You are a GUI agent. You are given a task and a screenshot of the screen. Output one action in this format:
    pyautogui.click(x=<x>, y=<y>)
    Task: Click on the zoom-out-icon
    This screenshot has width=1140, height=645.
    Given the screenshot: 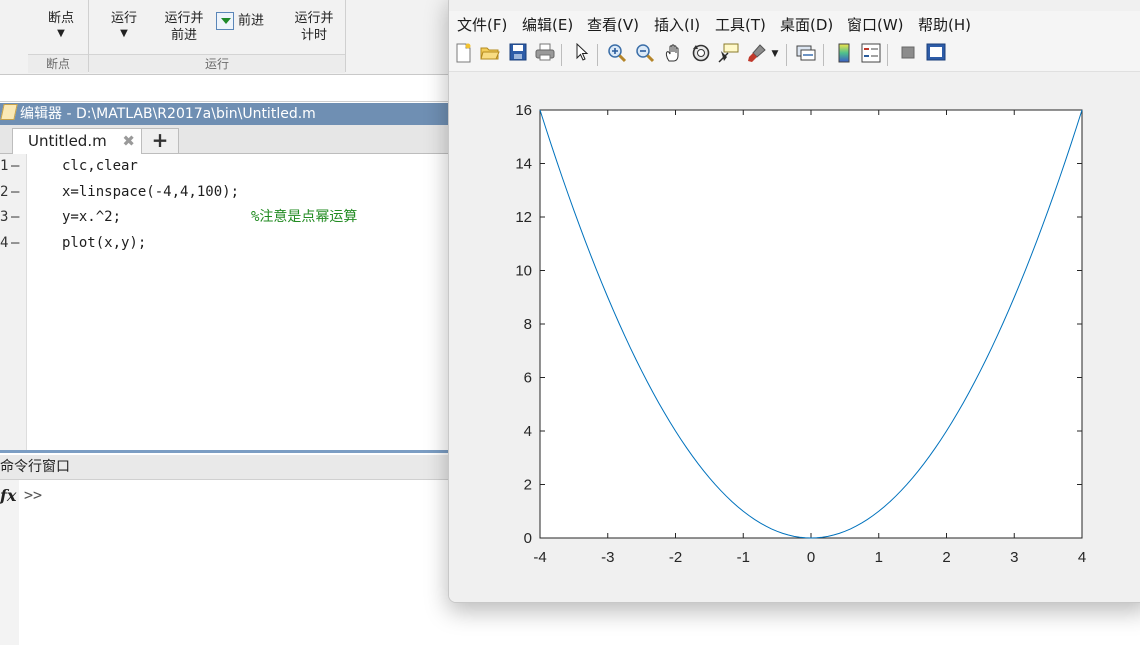 What is the action you would take?
    pyautogui.click(x=645, y=54)
    